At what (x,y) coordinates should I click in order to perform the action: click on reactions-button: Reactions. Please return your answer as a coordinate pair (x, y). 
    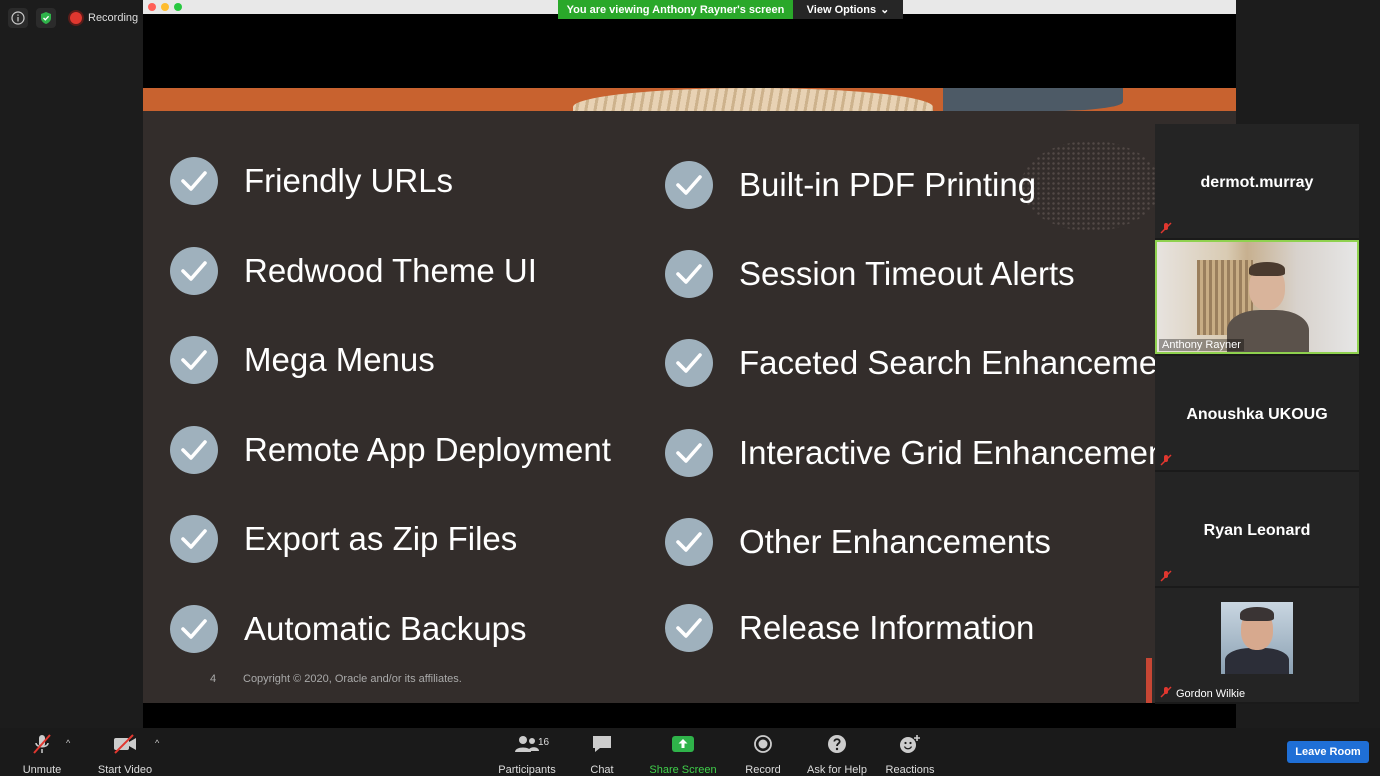
    Looking at the image, I should click on (910, 754).